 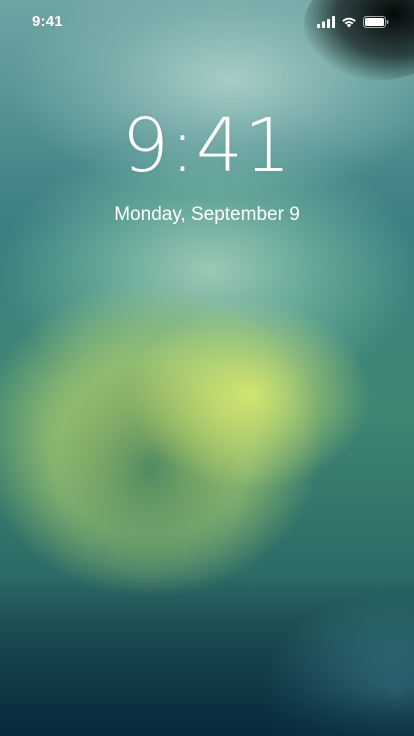 I want to click on status-bar-icons, so click(x=353, y=22).